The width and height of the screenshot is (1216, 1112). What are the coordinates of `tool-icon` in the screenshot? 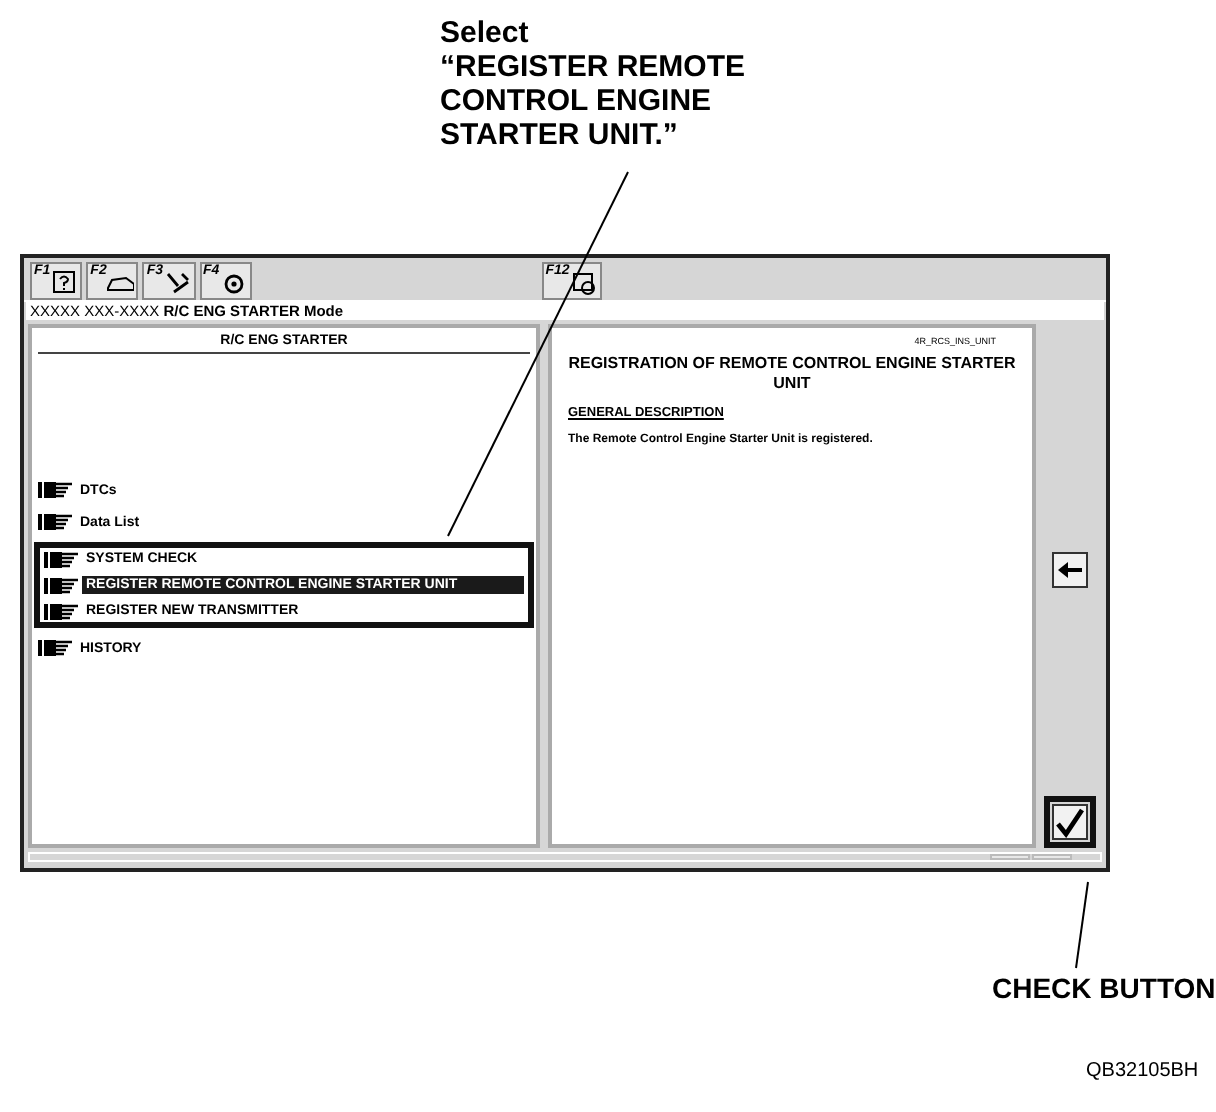 It's located at (177, 283).